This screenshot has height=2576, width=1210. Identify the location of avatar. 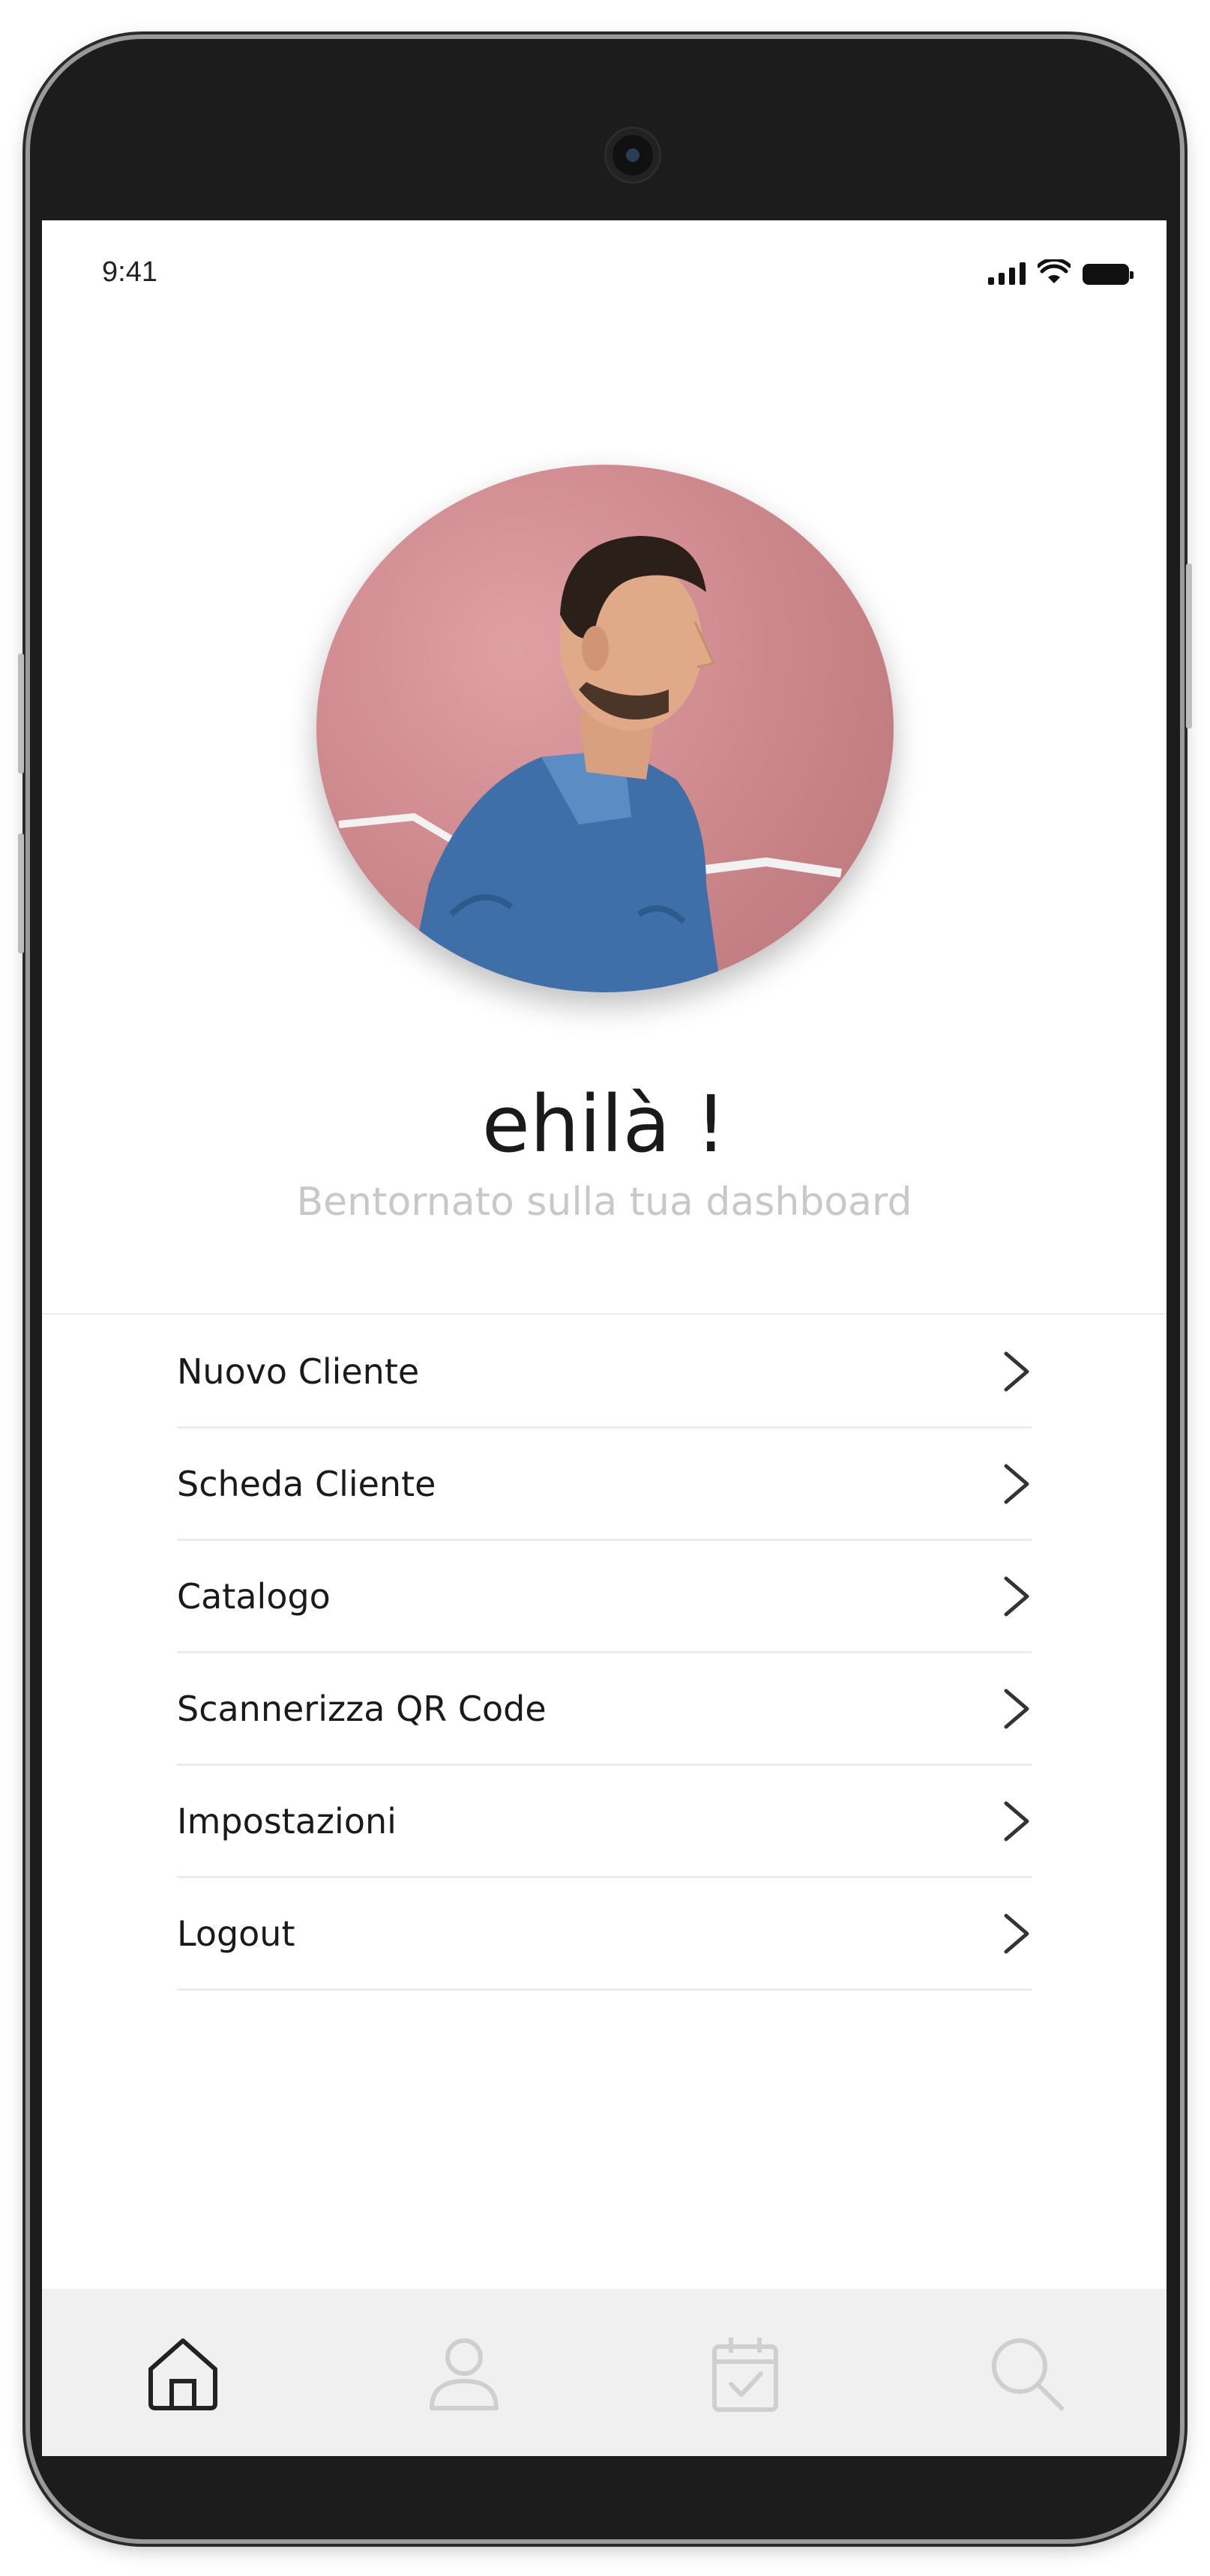
(605, 729).